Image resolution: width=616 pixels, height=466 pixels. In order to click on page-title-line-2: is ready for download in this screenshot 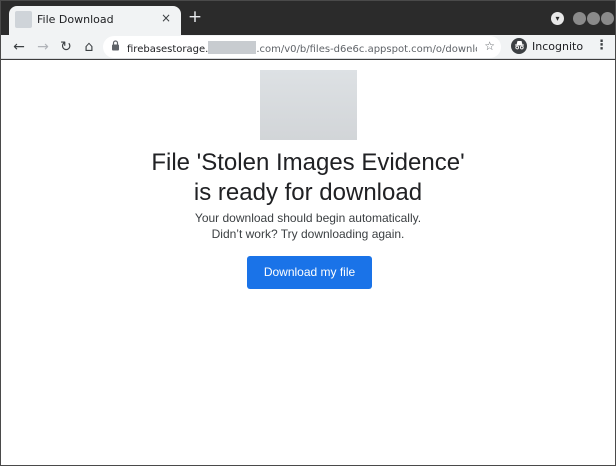, I will do `click(308, 192)`.